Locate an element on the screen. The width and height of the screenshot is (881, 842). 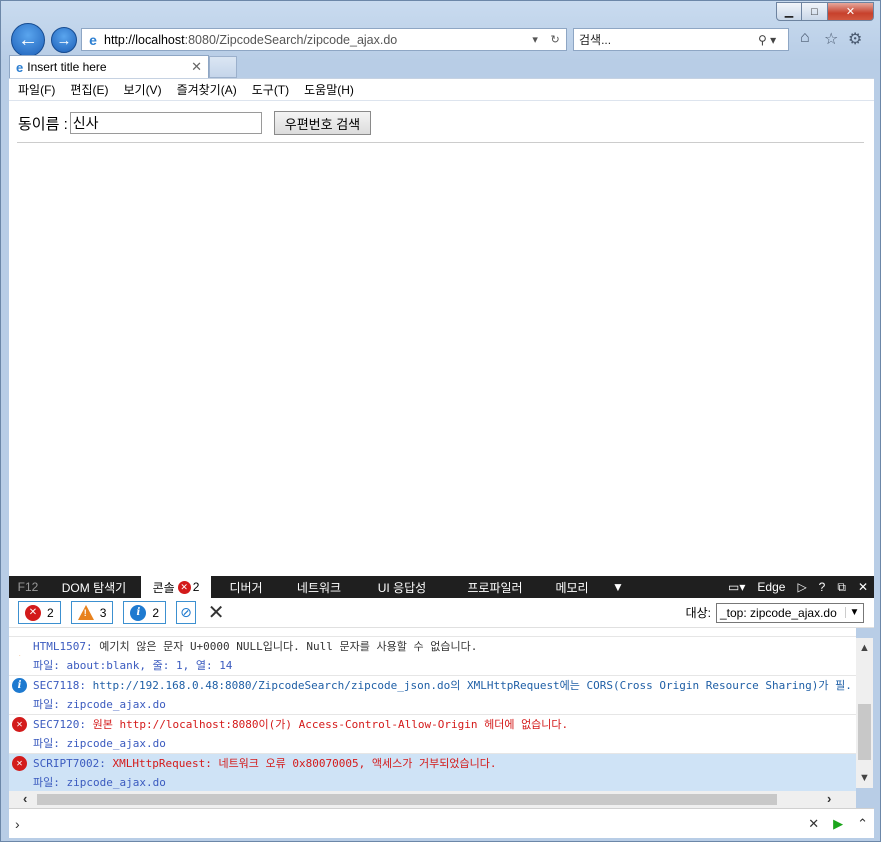
maximize-button: □ is located at coordinates (815, 11).